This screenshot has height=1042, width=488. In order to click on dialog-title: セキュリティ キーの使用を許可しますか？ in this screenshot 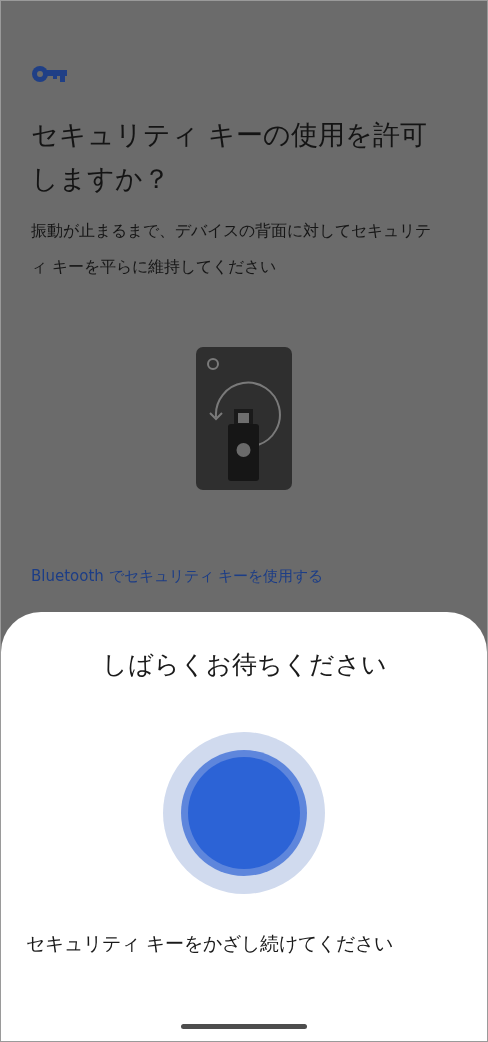, I will do `click(229, 157)`.